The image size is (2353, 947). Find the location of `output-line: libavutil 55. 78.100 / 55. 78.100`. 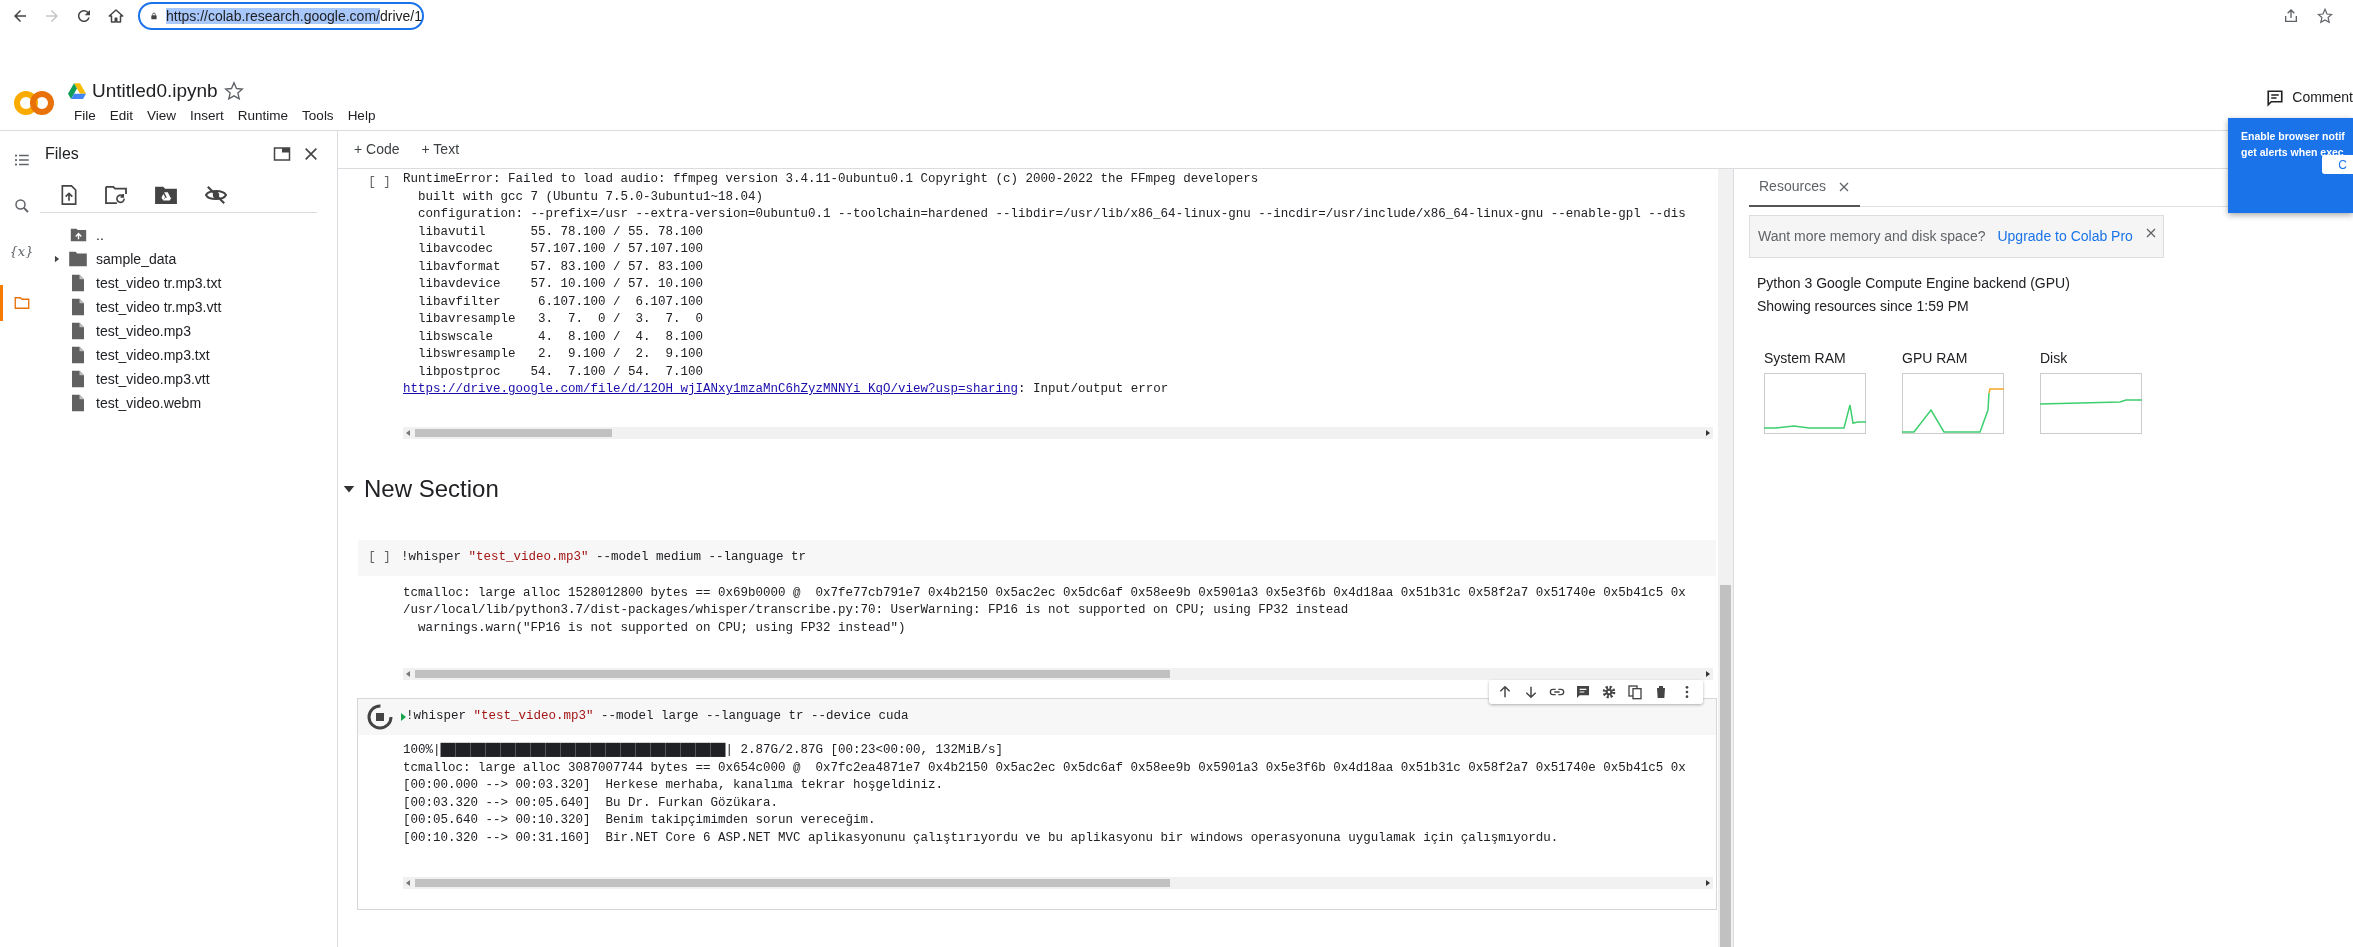

output-line: libavutil 55. 78.100 / 55. 78.100 is located at coordinates (561, 232).